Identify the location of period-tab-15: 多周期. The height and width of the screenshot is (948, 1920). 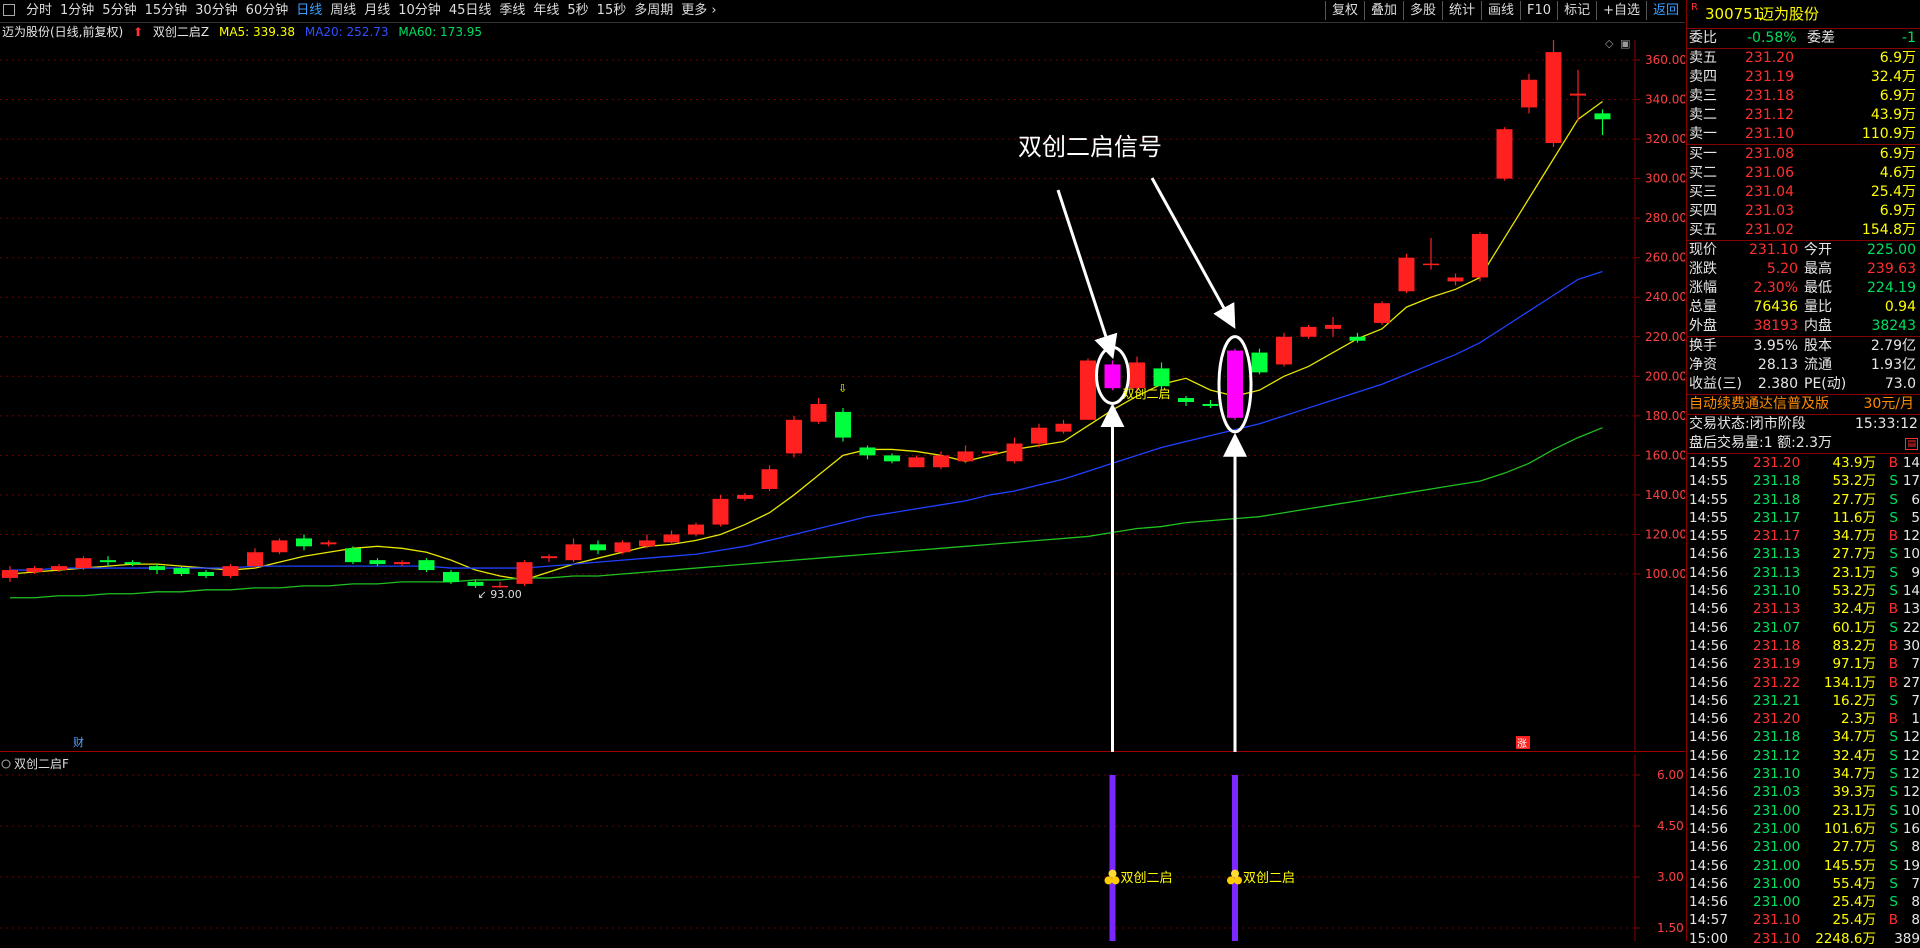
(653, 11).